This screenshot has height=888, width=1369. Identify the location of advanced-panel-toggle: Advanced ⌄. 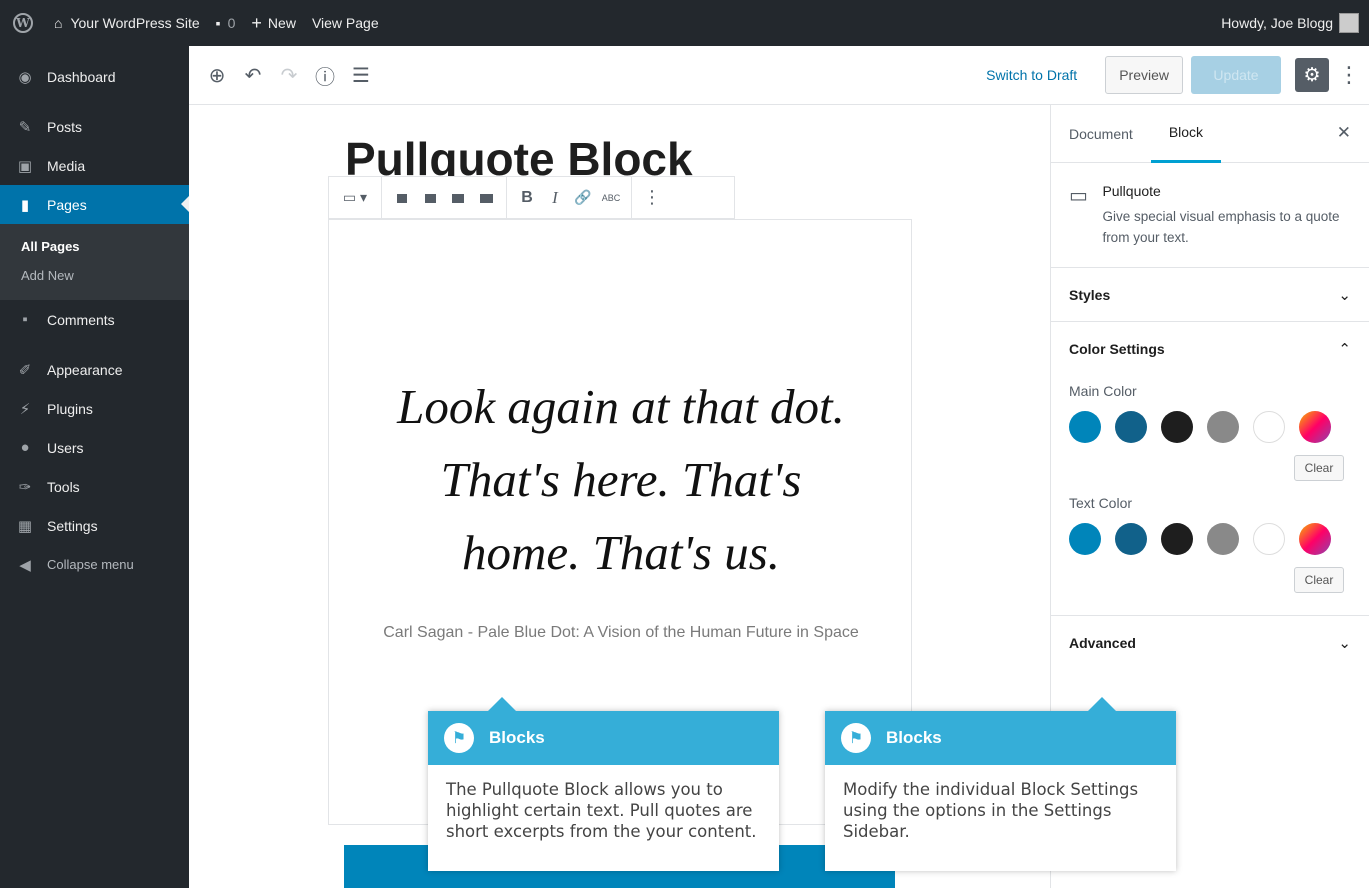
(1210, 642).